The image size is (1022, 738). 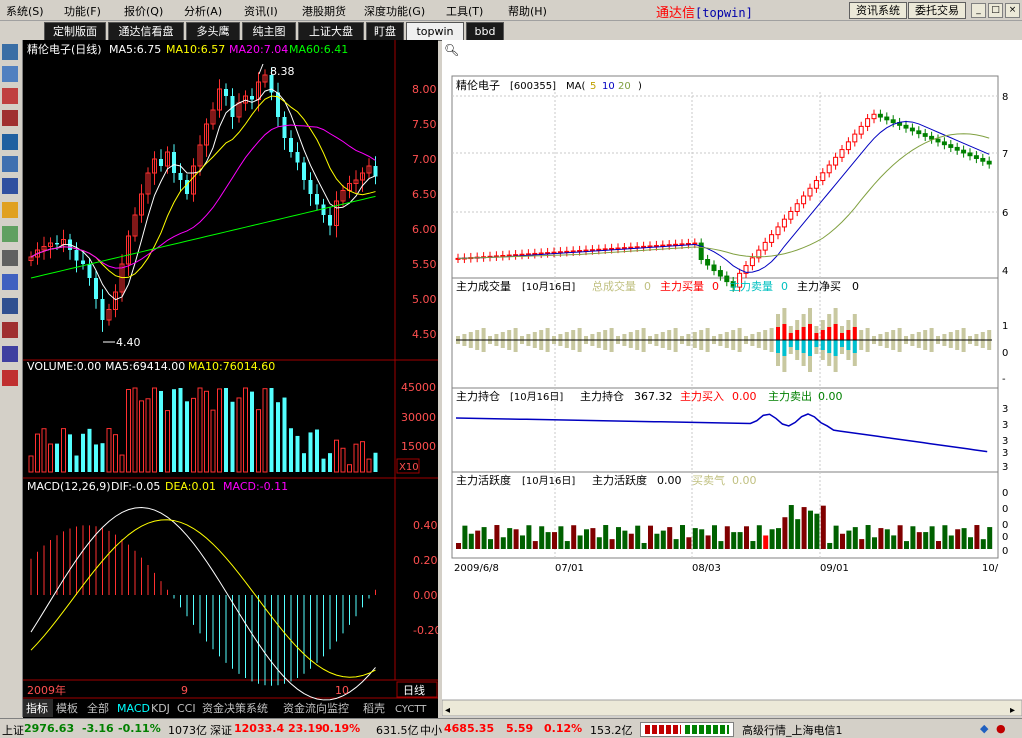 I want to click on grid-icon, so click(x=10, y=74).